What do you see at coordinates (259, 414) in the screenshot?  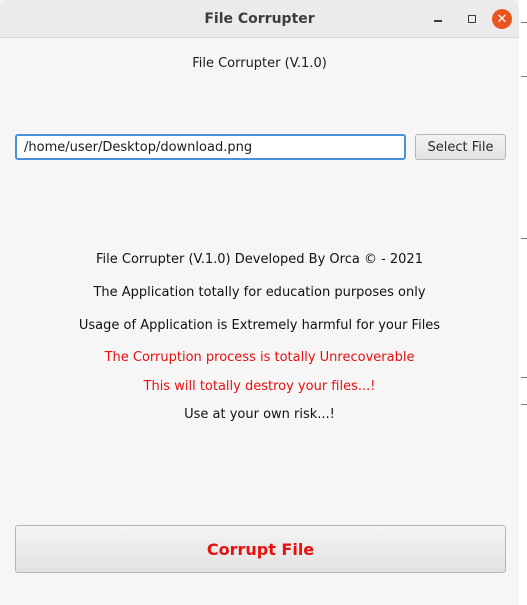 I see `risk-notice: Use at your own risk...!` at bounding box center [259, 414].